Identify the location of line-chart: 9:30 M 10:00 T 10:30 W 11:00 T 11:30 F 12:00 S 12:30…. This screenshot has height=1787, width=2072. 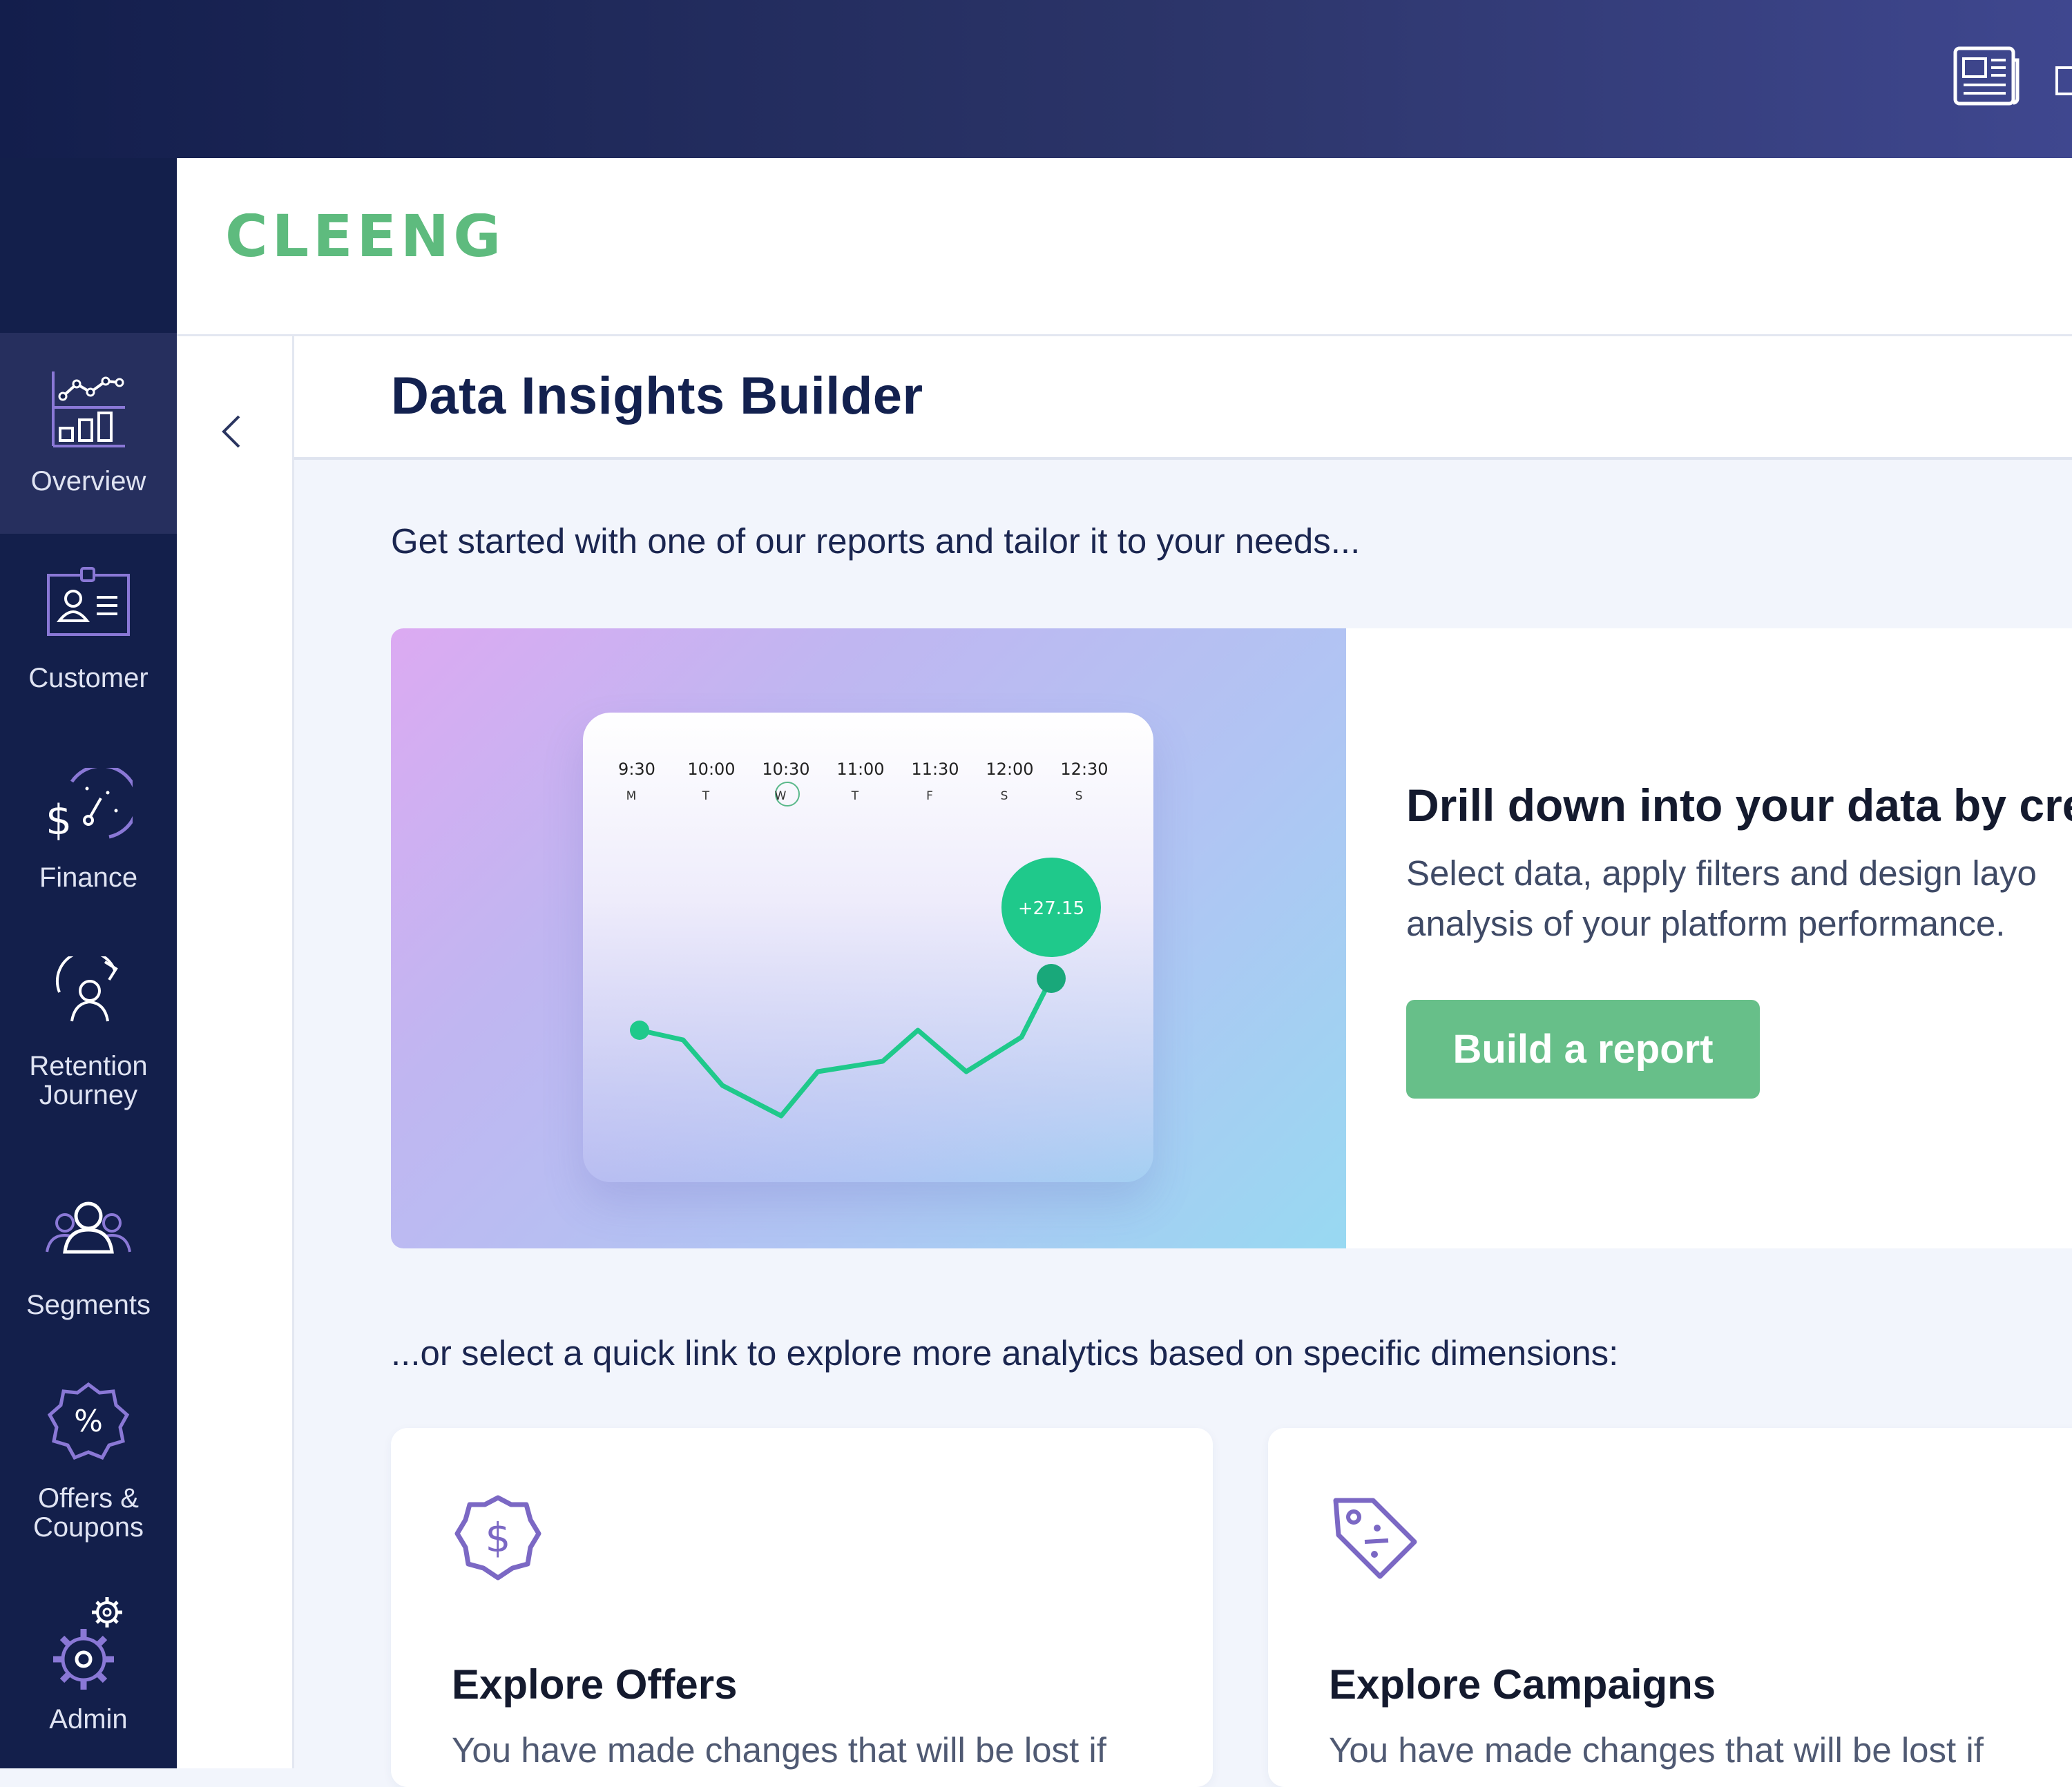
(863, 939).